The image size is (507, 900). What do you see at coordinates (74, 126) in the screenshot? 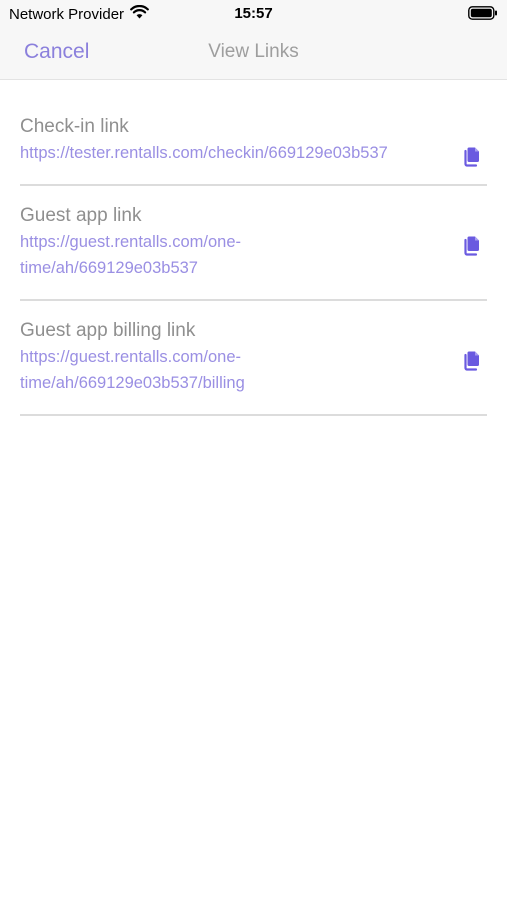
I see `link-label: Check-in link` at bounding box center [74, 126].